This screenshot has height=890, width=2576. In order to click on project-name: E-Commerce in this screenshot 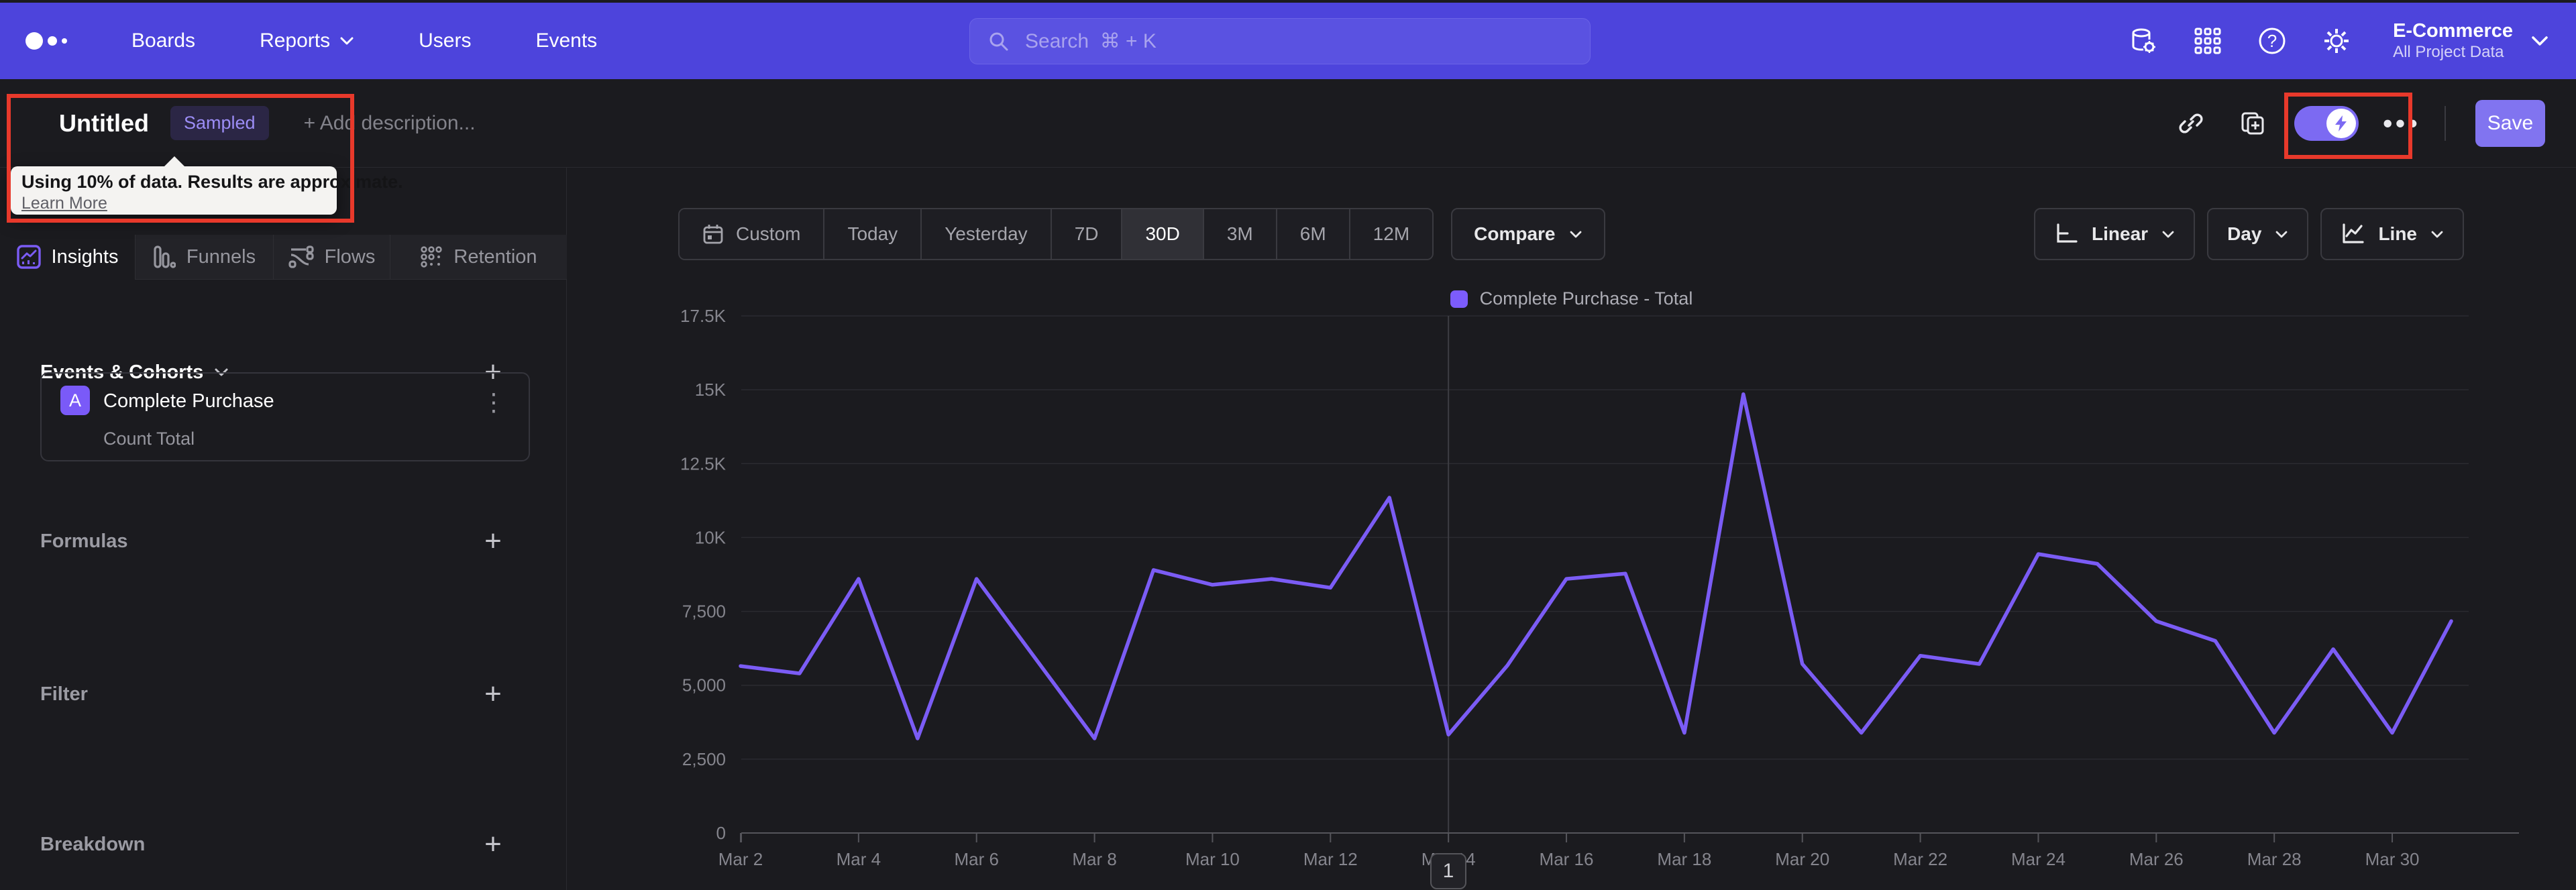, I will do `click(2453, 31)`.